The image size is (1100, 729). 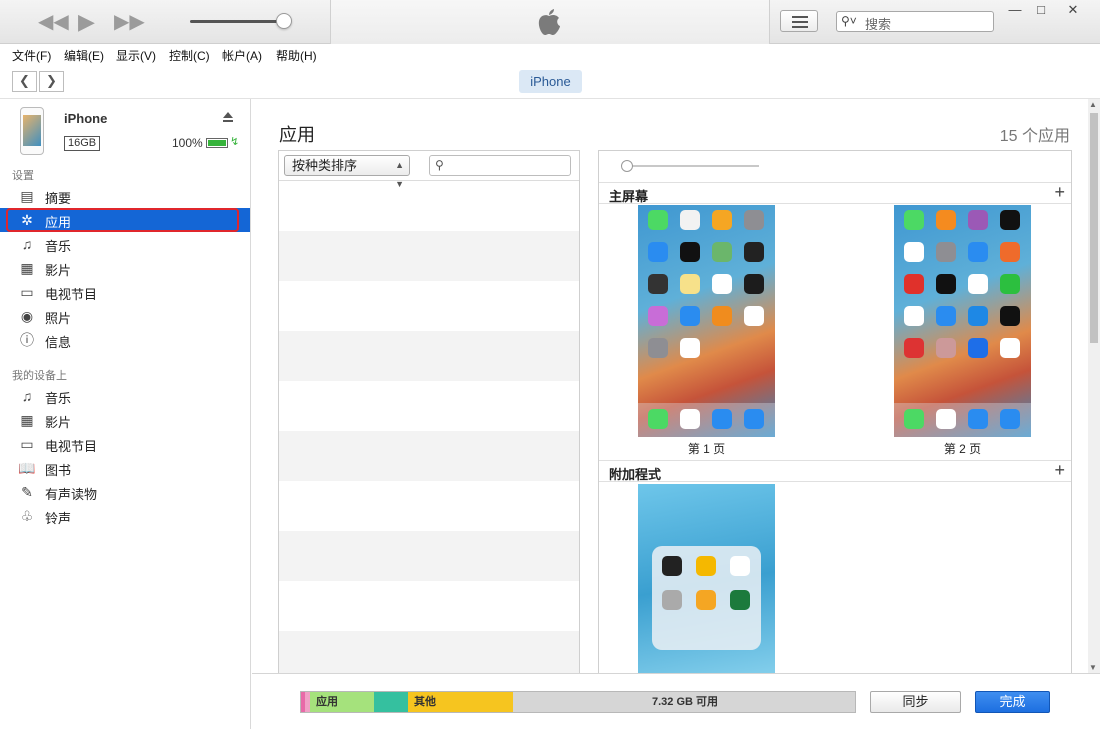 What do you see at coordinates (946, 348) in the screenshot?
I see `game3-icon` at bounding box center [946, 348].